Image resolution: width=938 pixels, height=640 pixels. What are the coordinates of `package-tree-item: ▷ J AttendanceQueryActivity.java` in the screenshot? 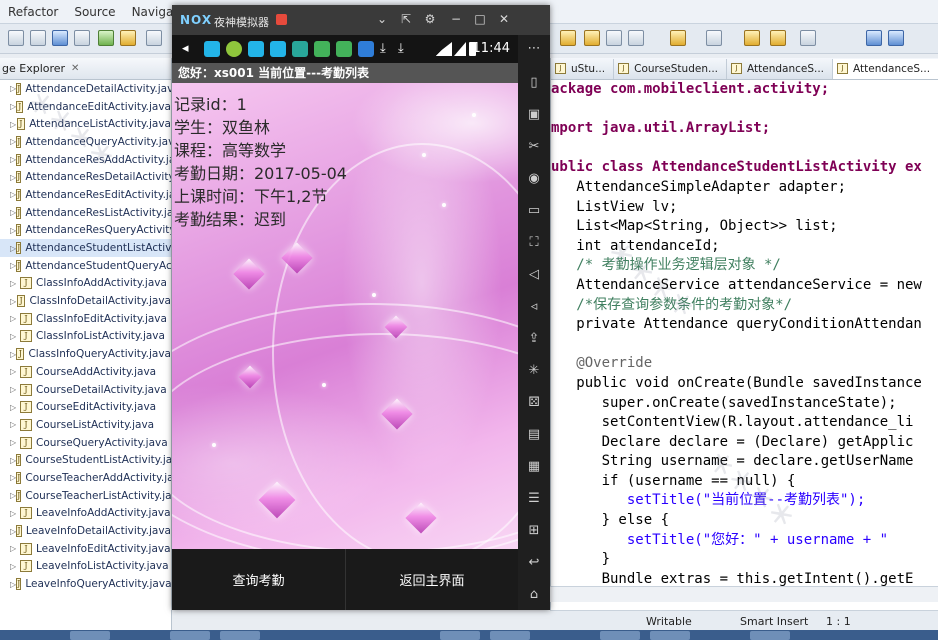 It's located at (85, 142).